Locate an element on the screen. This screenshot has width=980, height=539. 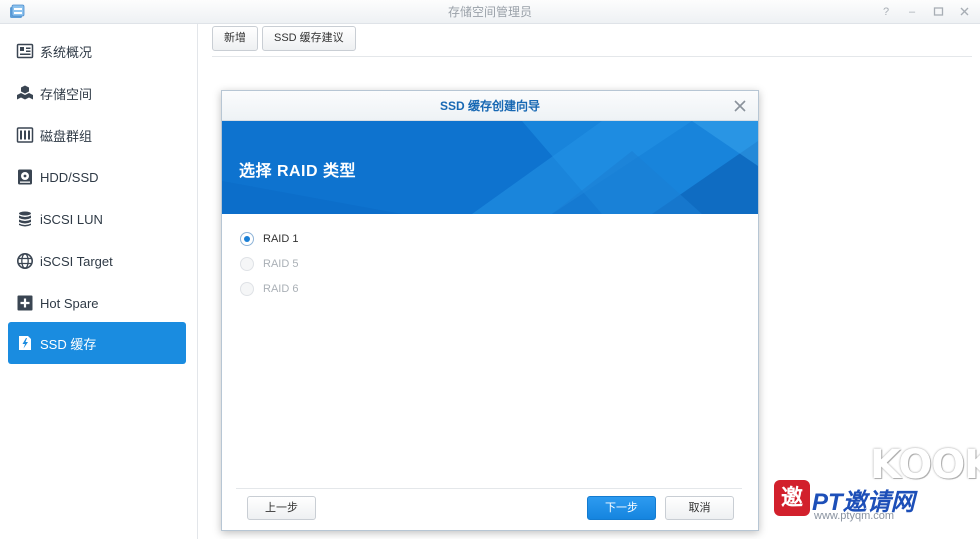
dialog-close-icon is located at coordinates (740, 106).